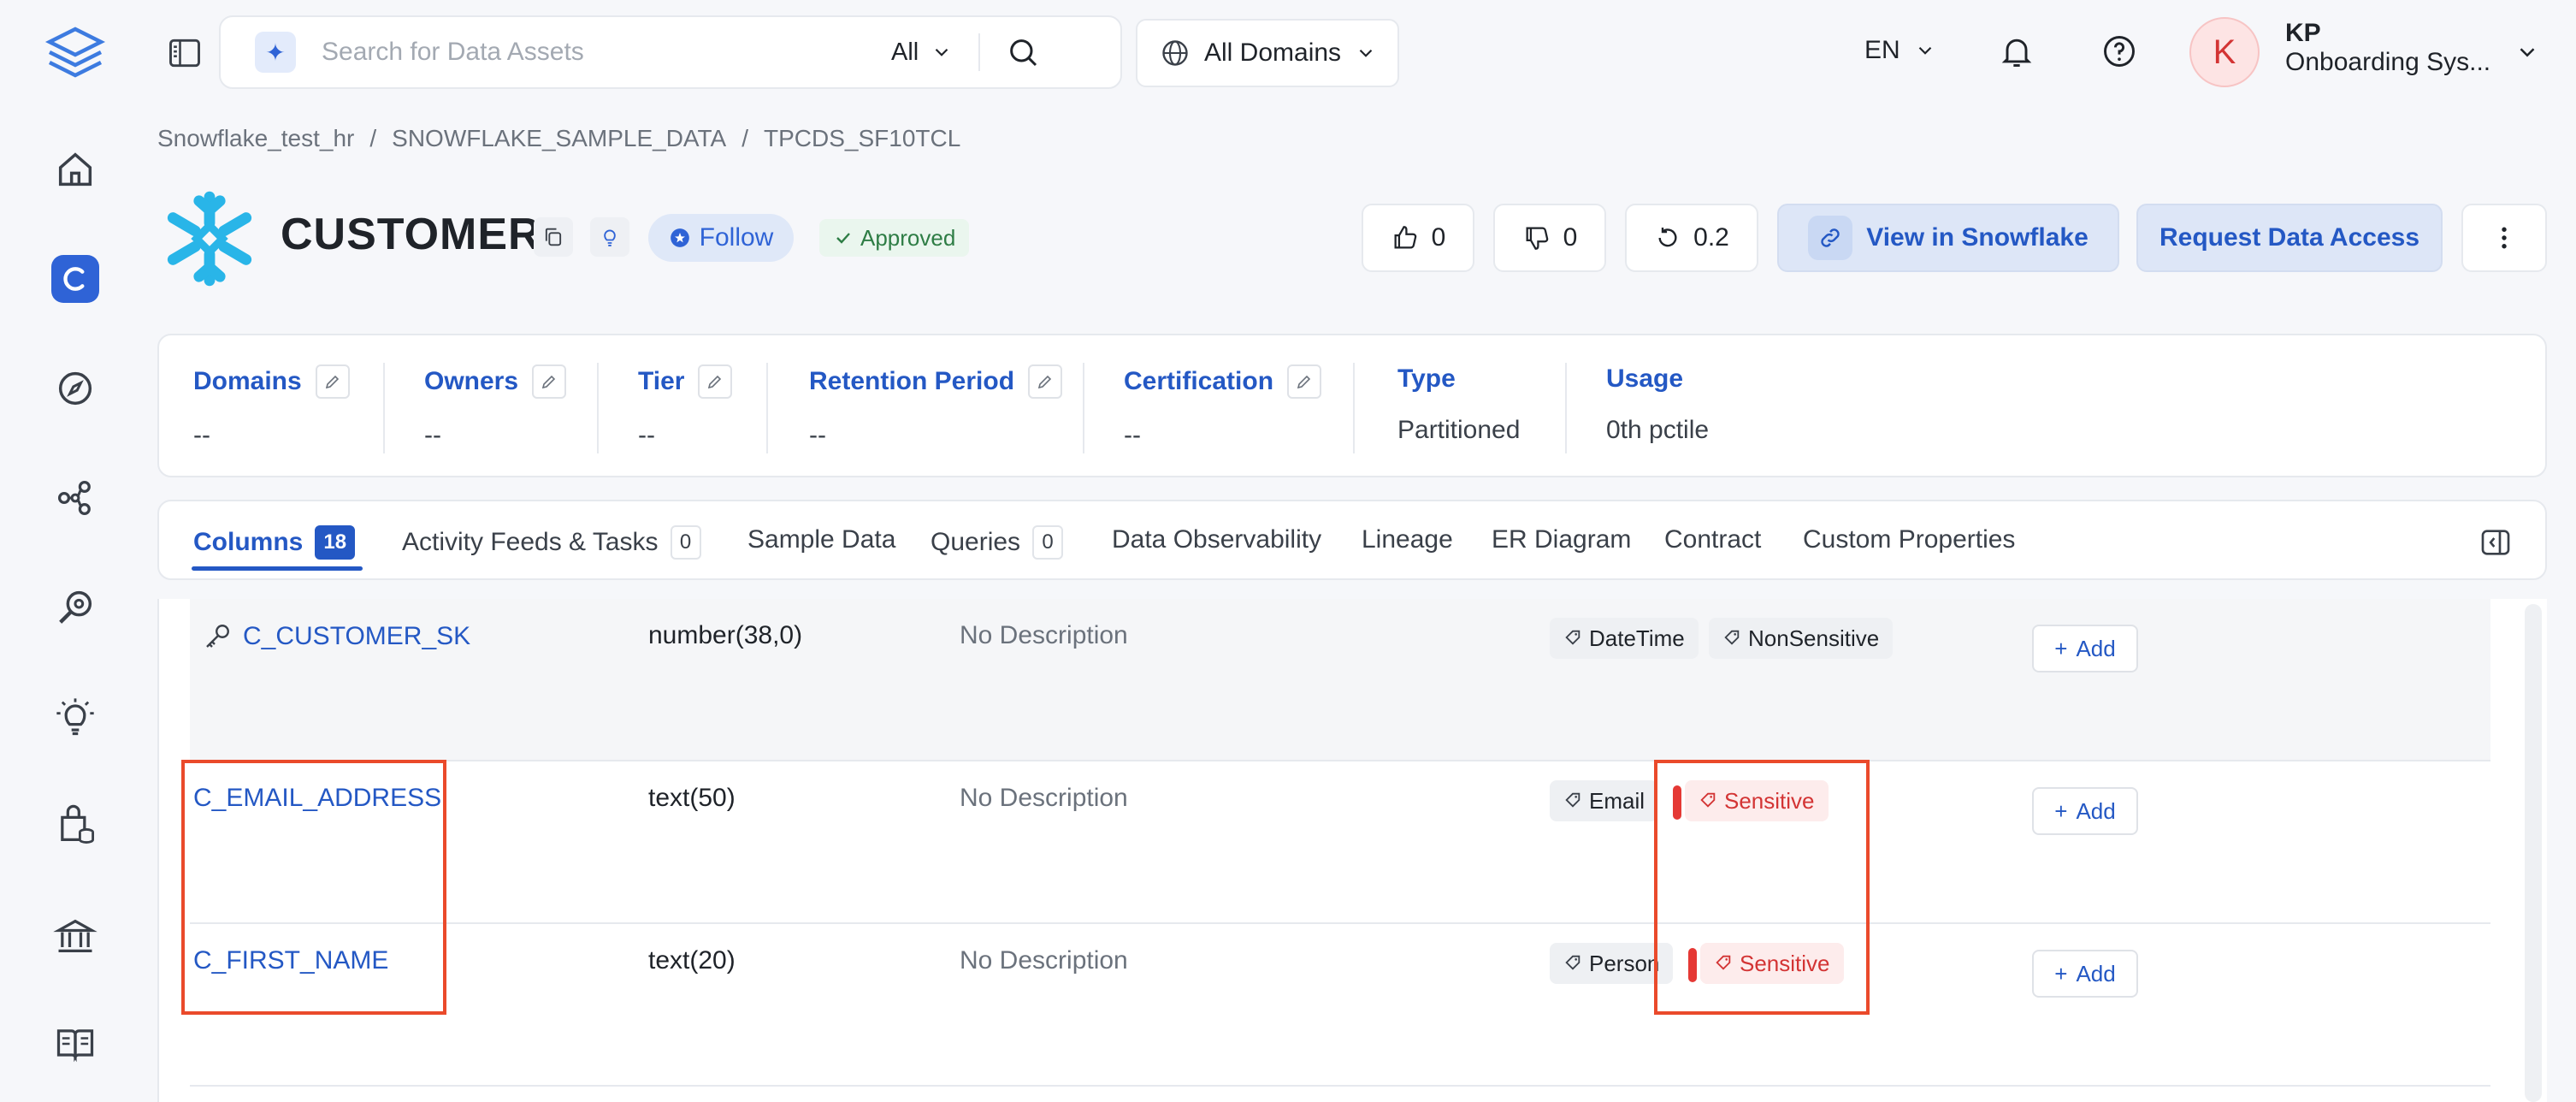  Describe the element at coordinates (75, 55) in the screenshot. I see `app-logo-icon` at that location.